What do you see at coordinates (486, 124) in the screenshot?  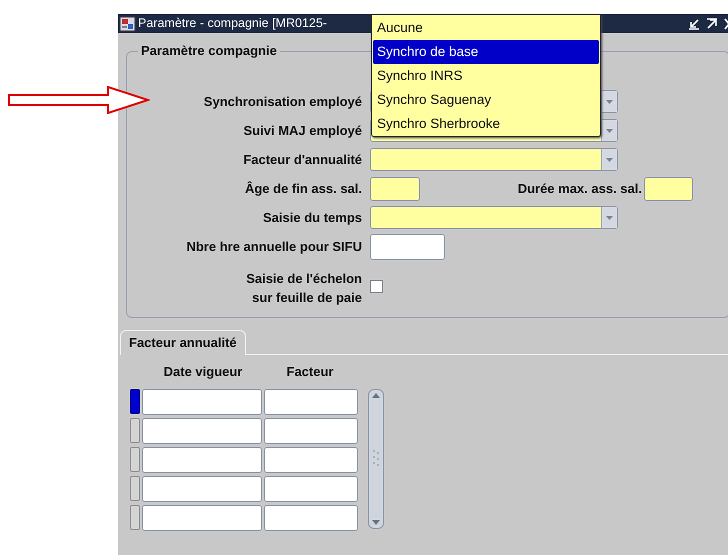 I see `dropdown-option: Synchro Sherbrooke` at bounding box center [486, 124].